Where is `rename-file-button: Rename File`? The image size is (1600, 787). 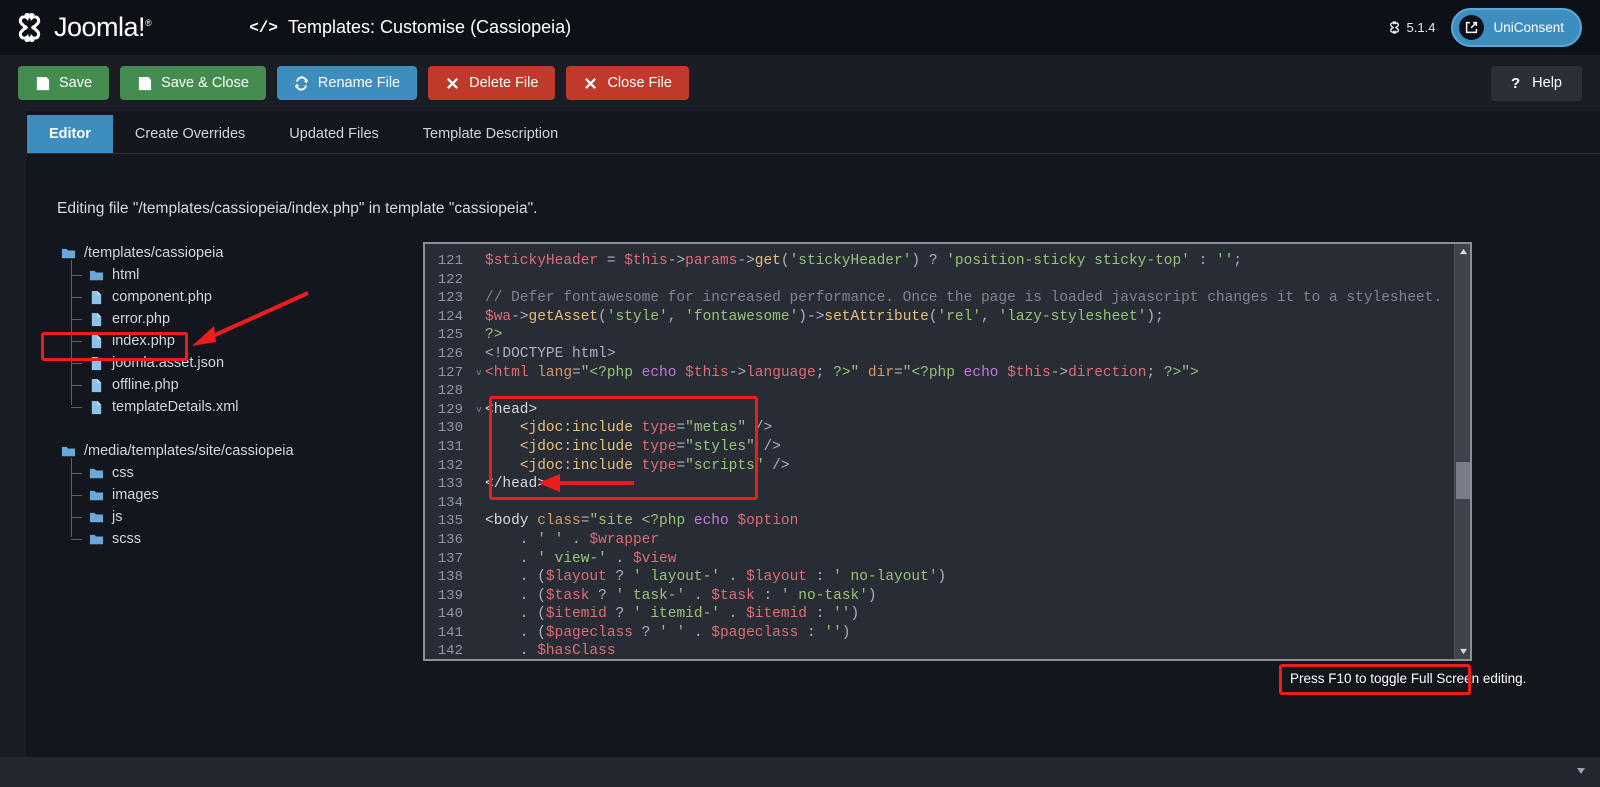
rename-file-button: Rename File is located at coordinates (347, 83).